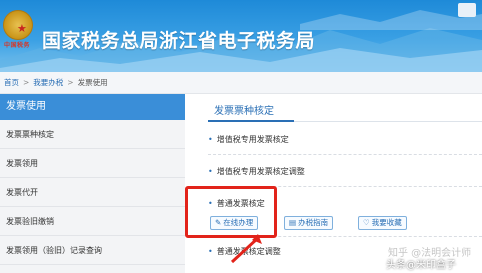 Image resolution: width=482 pixels, height=273 pixels. Describe the element at coordinates (421, 265) in the screenshot. I see `watermark-source: 头条@米印盒子` at that location.